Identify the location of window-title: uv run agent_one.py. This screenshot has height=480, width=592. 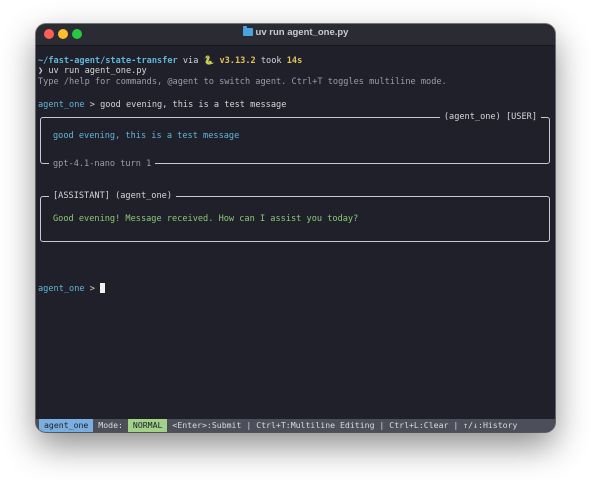
(295, 32).